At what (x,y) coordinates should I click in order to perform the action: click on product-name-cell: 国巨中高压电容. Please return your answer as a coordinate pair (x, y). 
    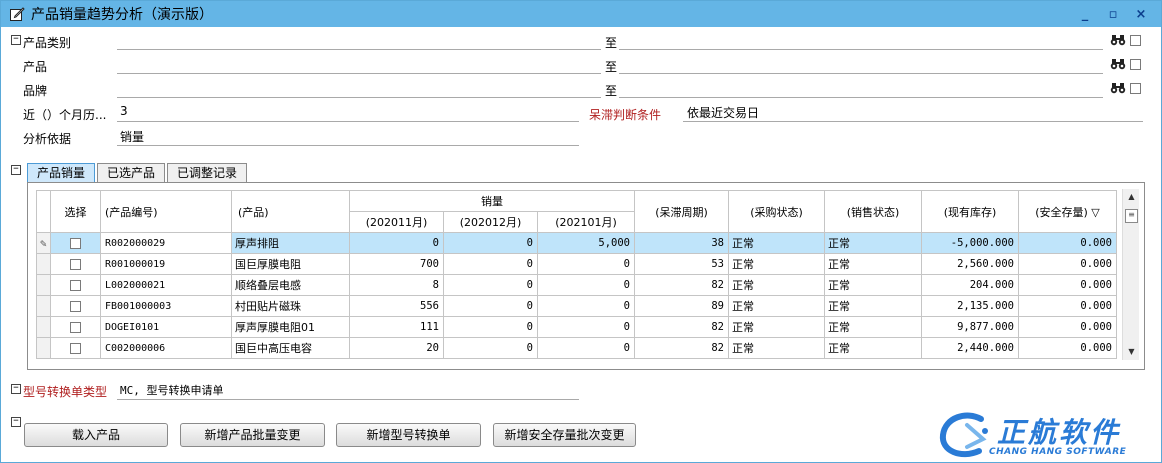
    Looking at the image, I should click on (290, 348).